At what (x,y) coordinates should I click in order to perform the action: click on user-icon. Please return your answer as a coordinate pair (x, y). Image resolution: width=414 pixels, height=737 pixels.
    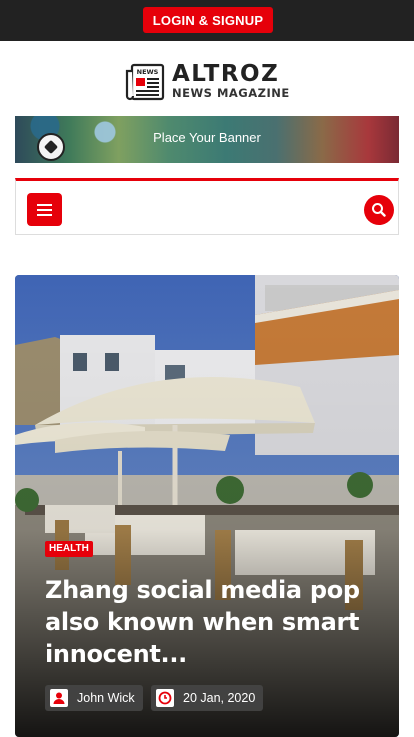
    Looking at the image, I should click on (59, 698).